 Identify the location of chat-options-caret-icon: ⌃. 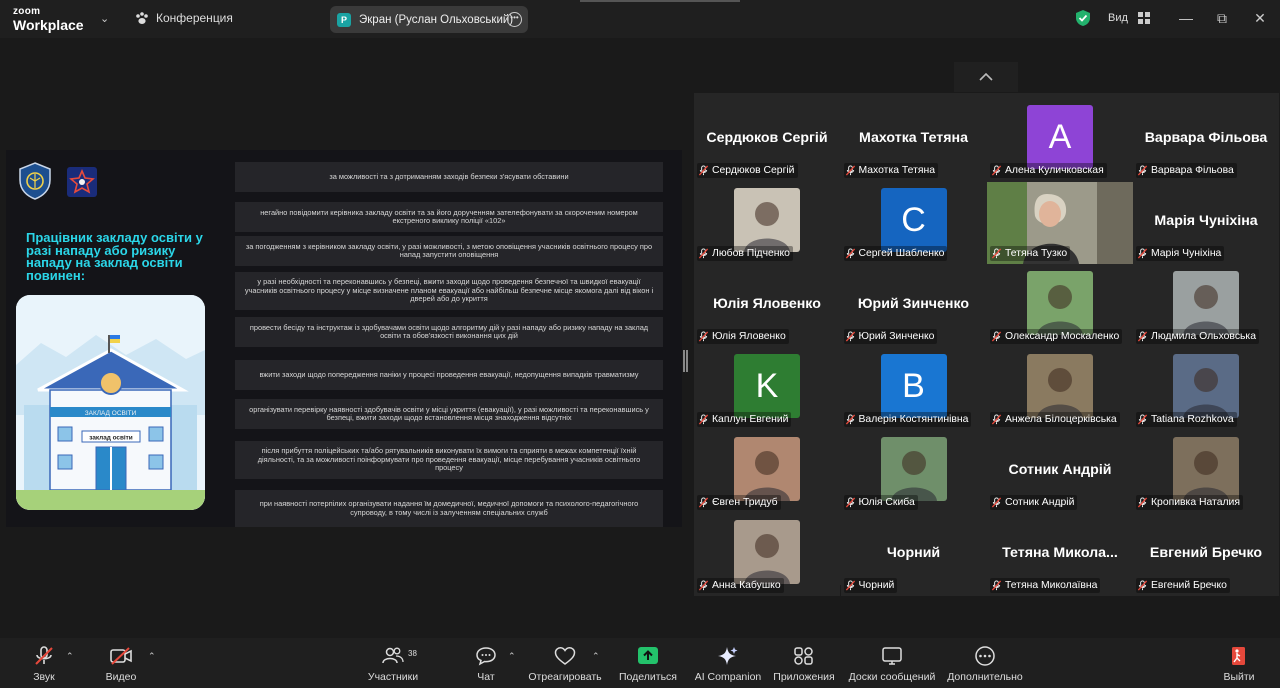
(512, 656).